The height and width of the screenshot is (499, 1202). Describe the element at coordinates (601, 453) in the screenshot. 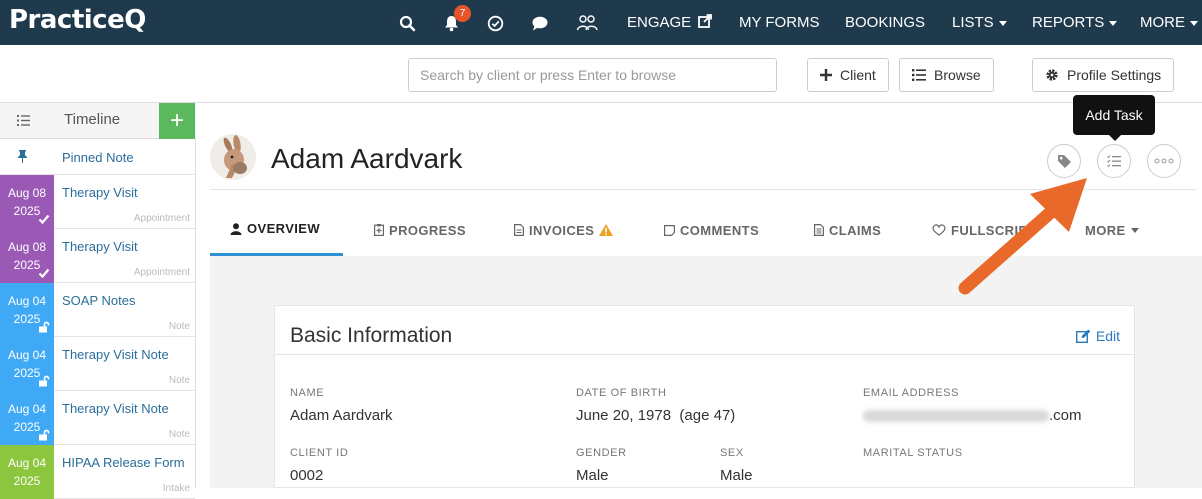

I see `gender-label: GENDER` at that location.